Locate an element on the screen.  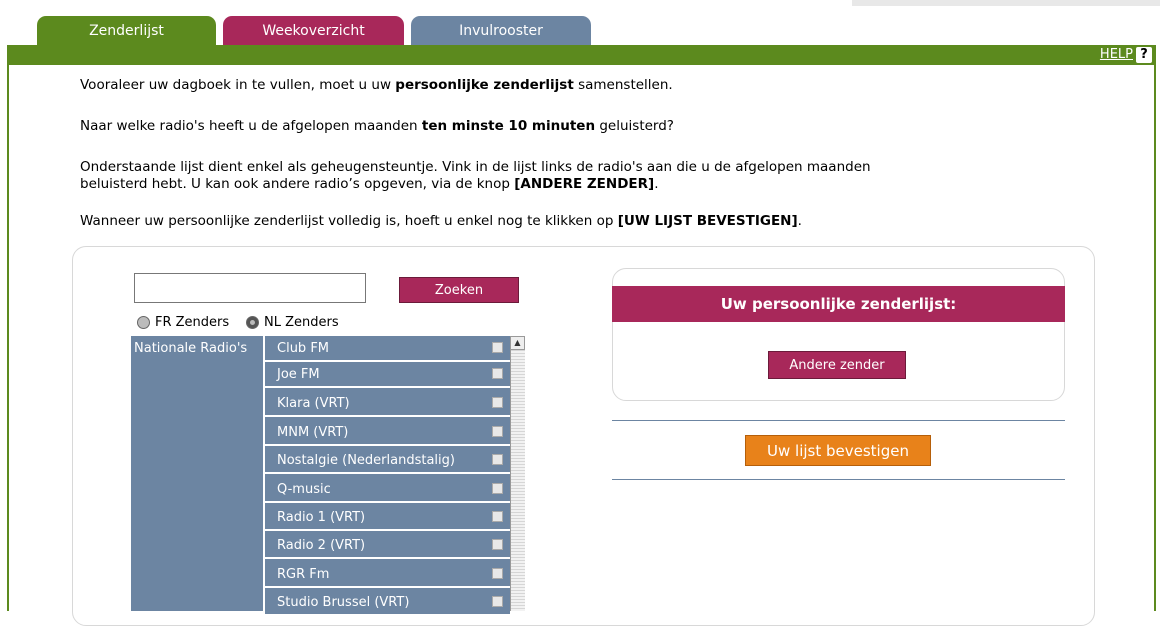
scroll-up-arrow-icon: ▲ is located at coordinates (517, 343).